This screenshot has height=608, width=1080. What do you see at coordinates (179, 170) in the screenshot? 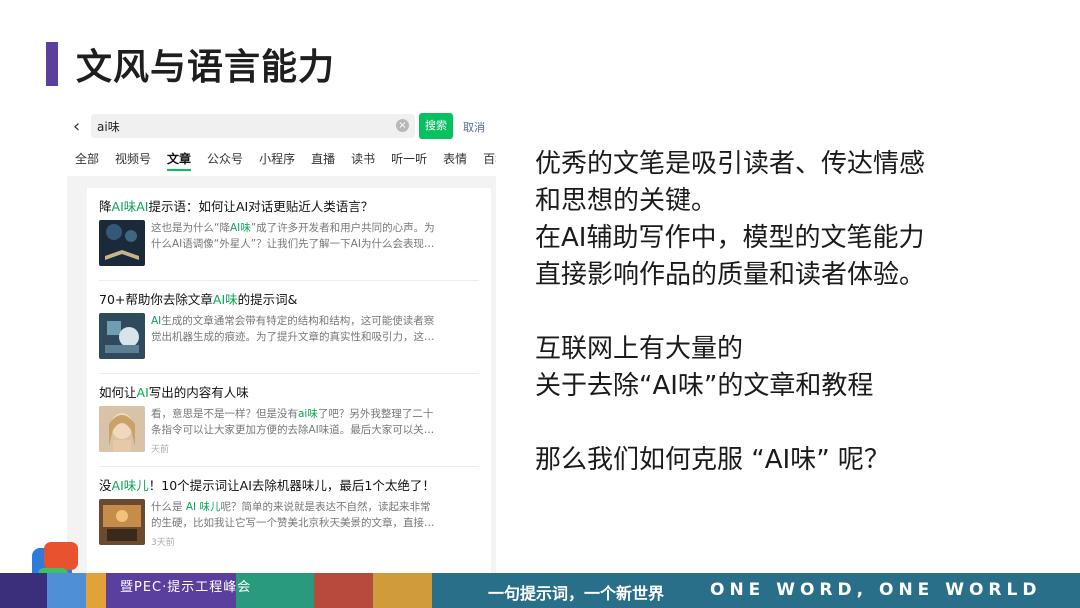
I see `active-tab-indicator` at bounding box center [179, 170].